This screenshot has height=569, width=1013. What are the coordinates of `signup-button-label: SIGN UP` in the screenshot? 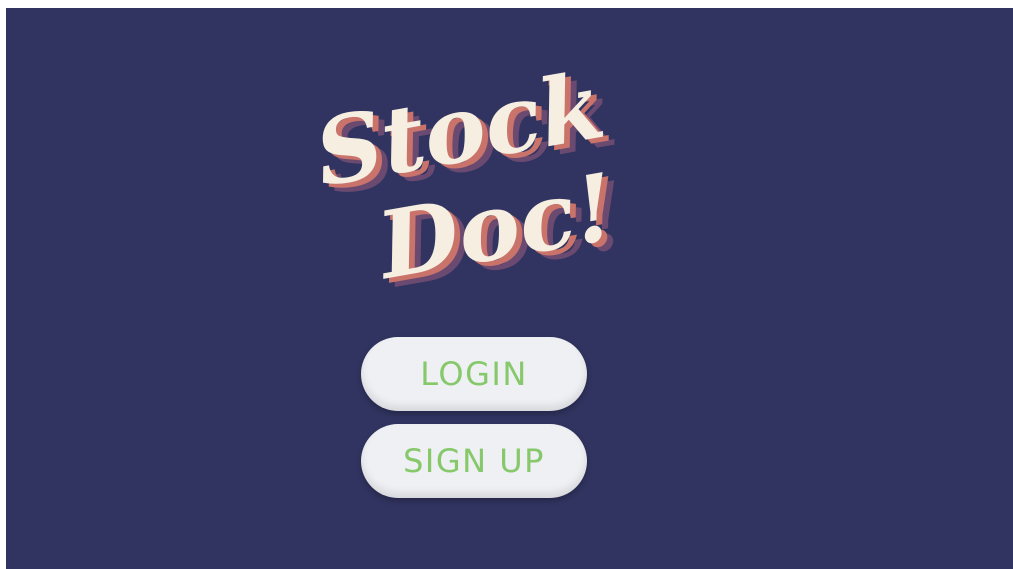 It's located at (474, 461).